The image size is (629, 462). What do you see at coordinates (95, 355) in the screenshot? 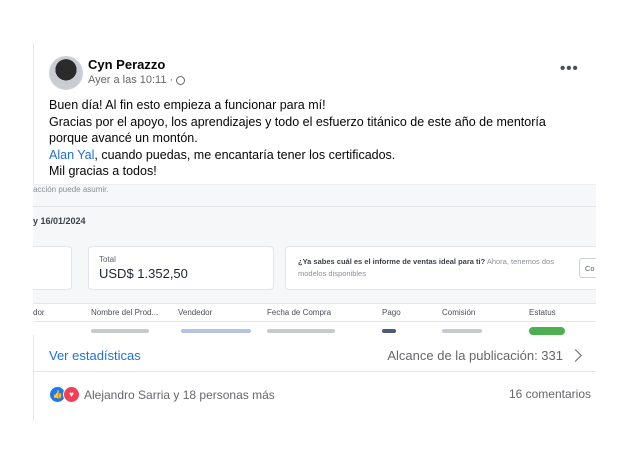
I see `view-stats-link: Ver estadísticas` at bounding box center [95, 355].